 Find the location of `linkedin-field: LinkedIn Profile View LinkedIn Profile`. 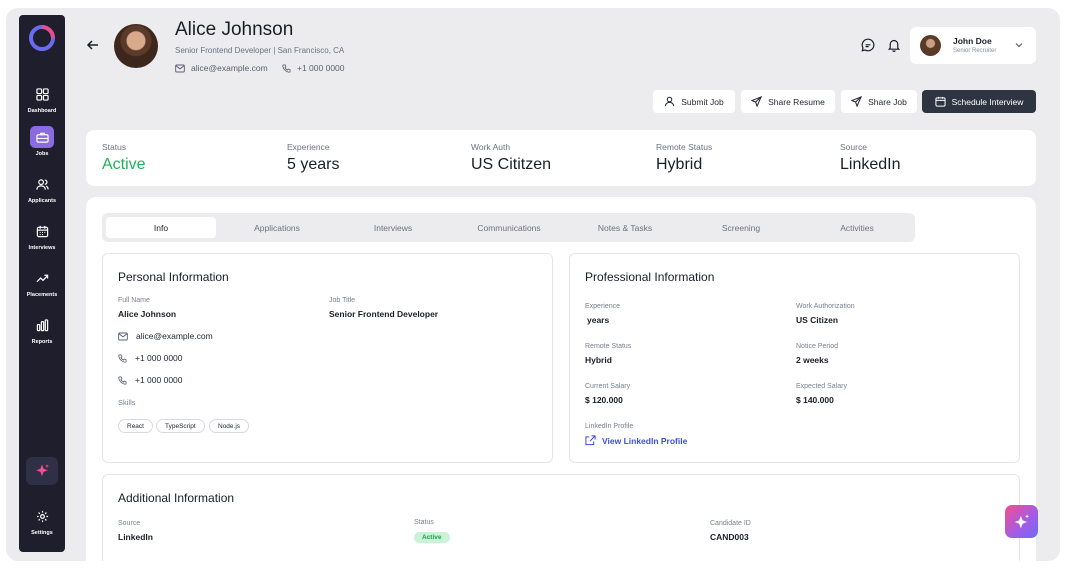

linkedin-field: LinkedIn Profile View LinkedIn Profile is located at coordinates (636, 434).